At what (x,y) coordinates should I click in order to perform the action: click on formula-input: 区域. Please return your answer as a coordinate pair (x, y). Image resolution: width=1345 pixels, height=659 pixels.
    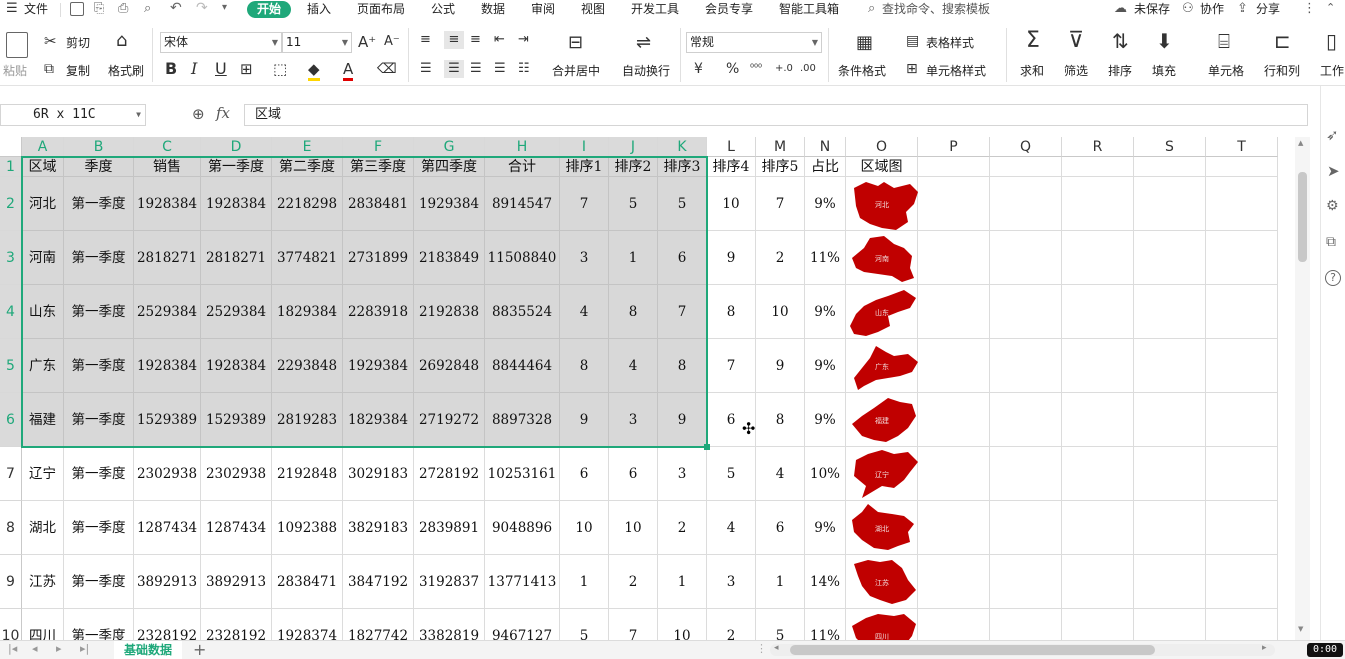
    Looking at the image, I should click on (776, 115).